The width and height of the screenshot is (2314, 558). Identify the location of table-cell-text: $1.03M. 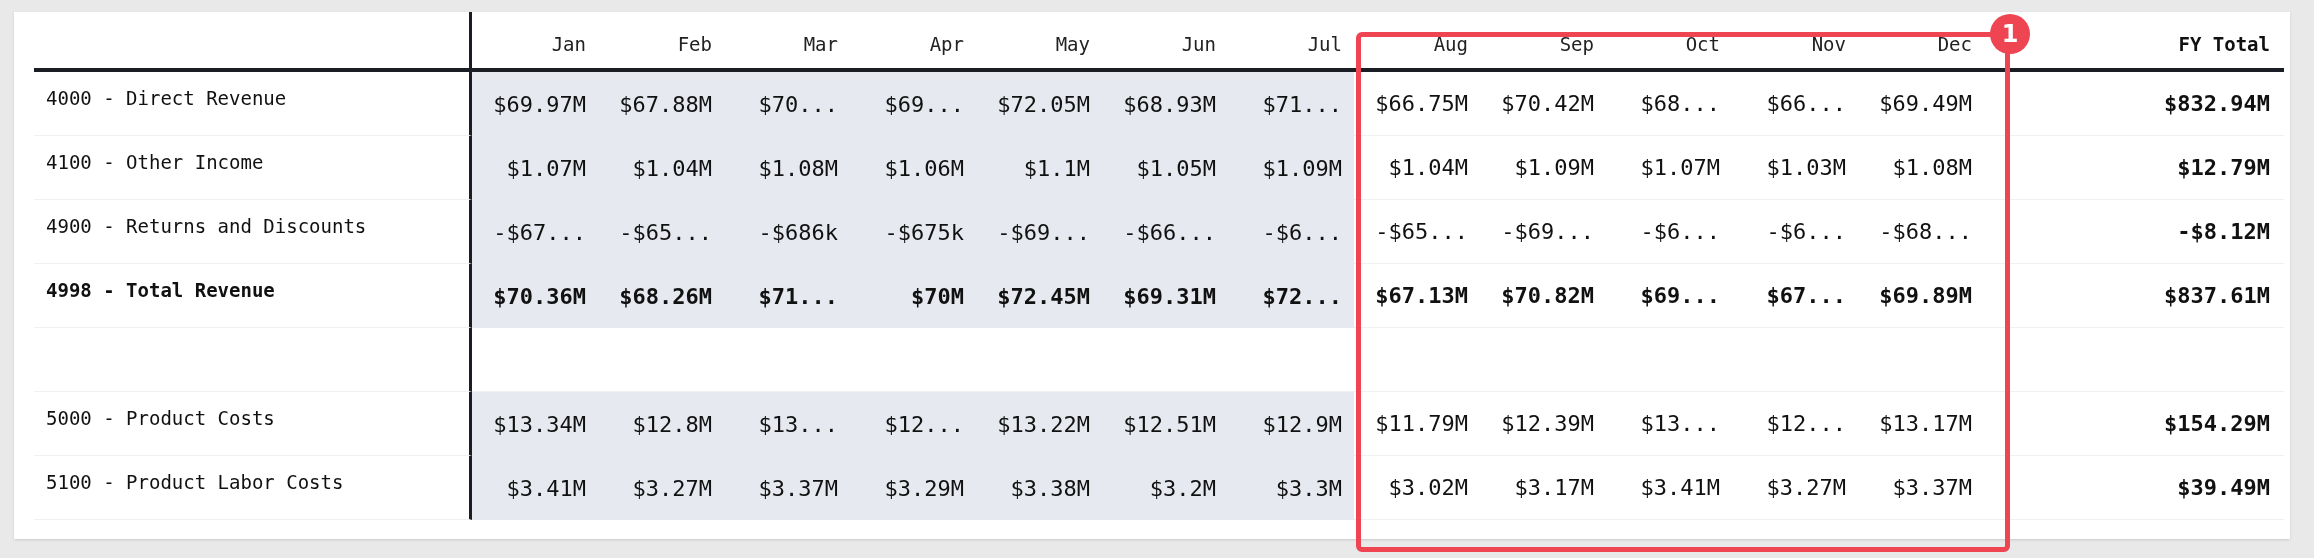
(1806, 168).